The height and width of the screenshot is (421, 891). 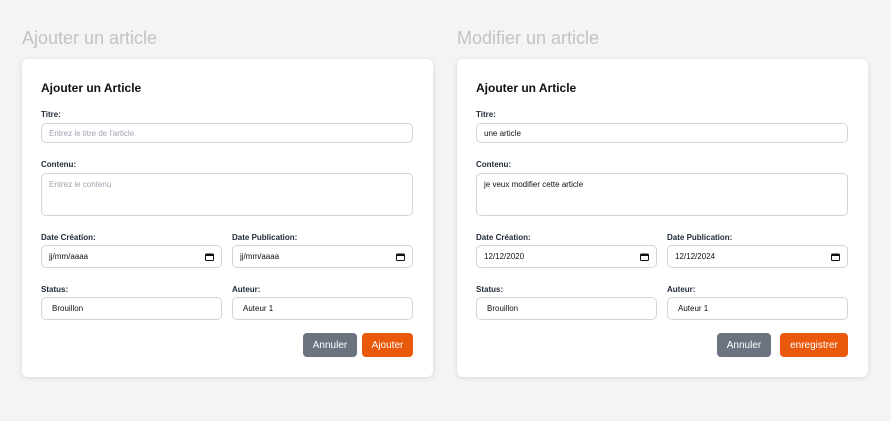 I want to click on contenu-textarea: Entrez le contenu, so click(x=227, y=194).